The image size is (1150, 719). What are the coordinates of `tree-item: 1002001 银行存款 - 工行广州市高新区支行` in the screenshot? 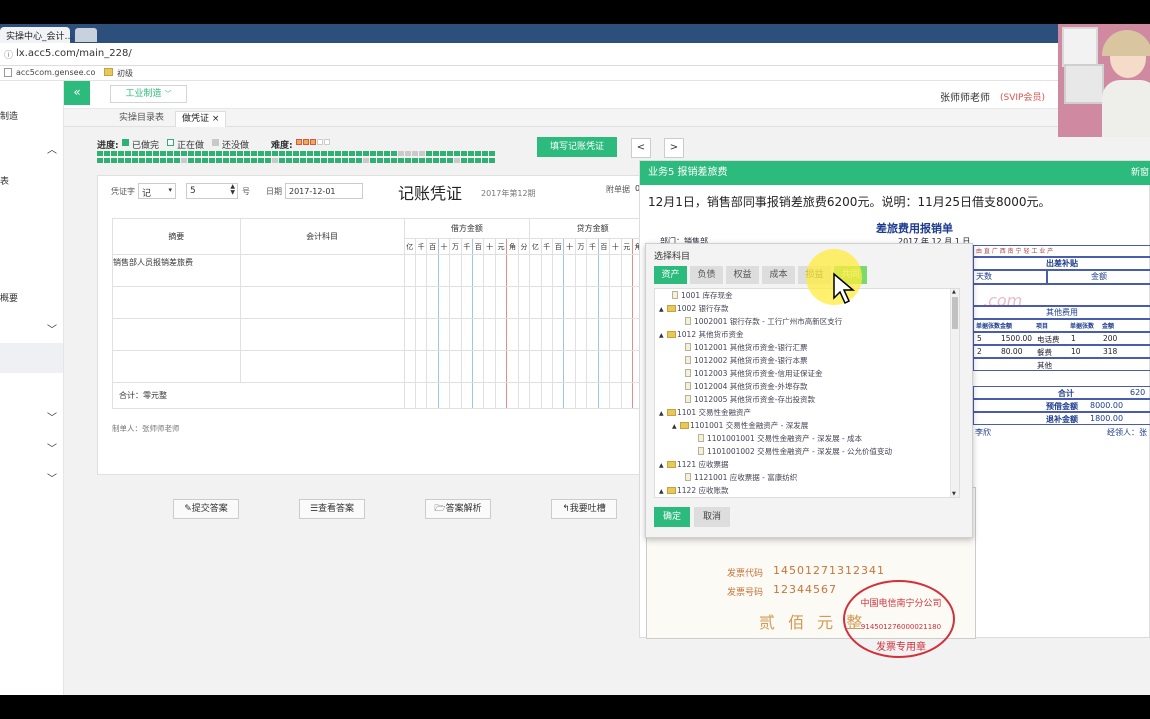 It's located at (763, 322).